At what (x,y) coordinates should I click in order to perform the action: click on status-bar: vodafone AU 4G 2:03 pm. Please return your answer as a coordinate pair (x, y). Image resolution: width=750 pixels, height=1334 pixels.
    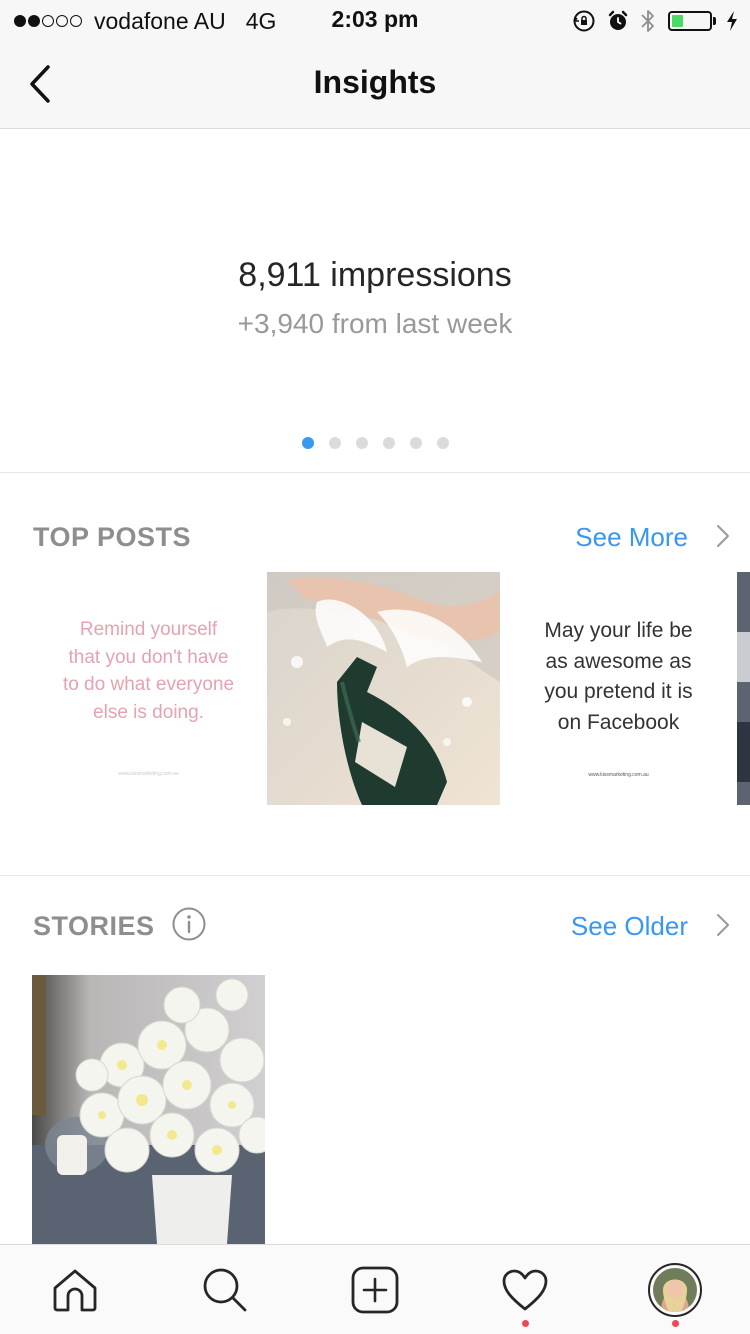
    Looking at the image, I should click on (375, 20).